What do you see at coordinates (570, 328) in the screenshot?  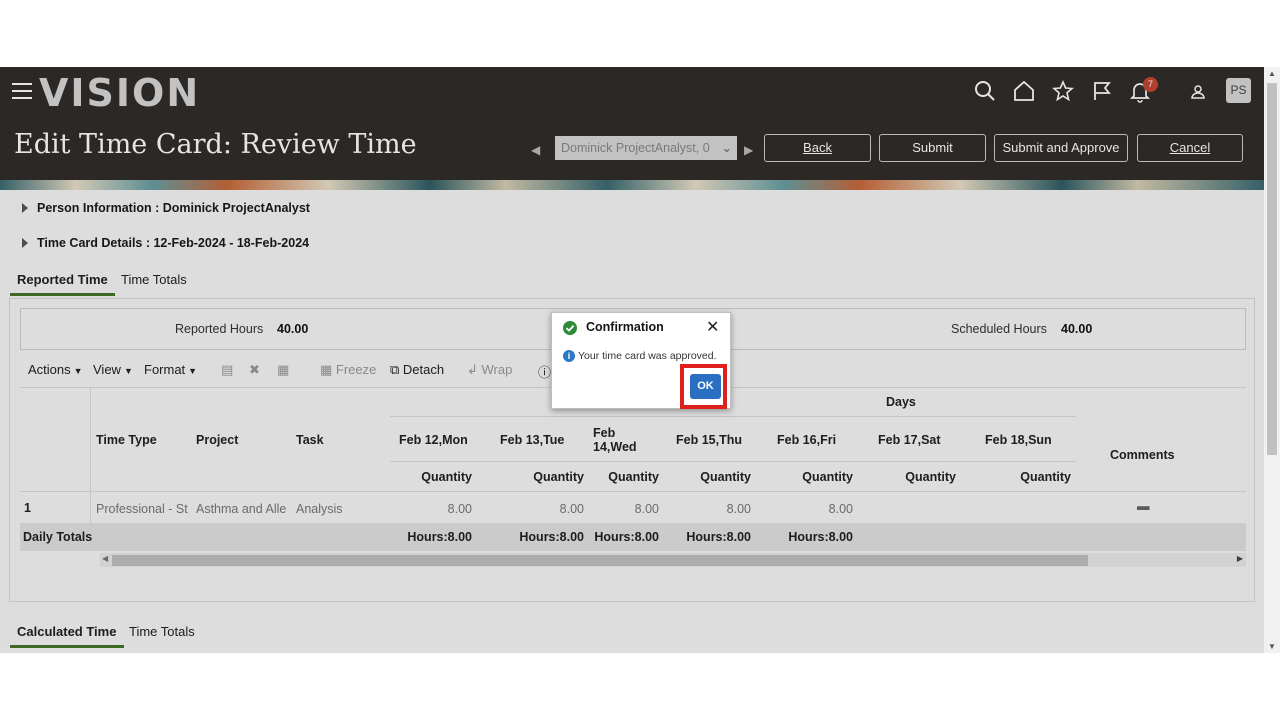 I see `success-check-icon` at bounding box center [570, 328].